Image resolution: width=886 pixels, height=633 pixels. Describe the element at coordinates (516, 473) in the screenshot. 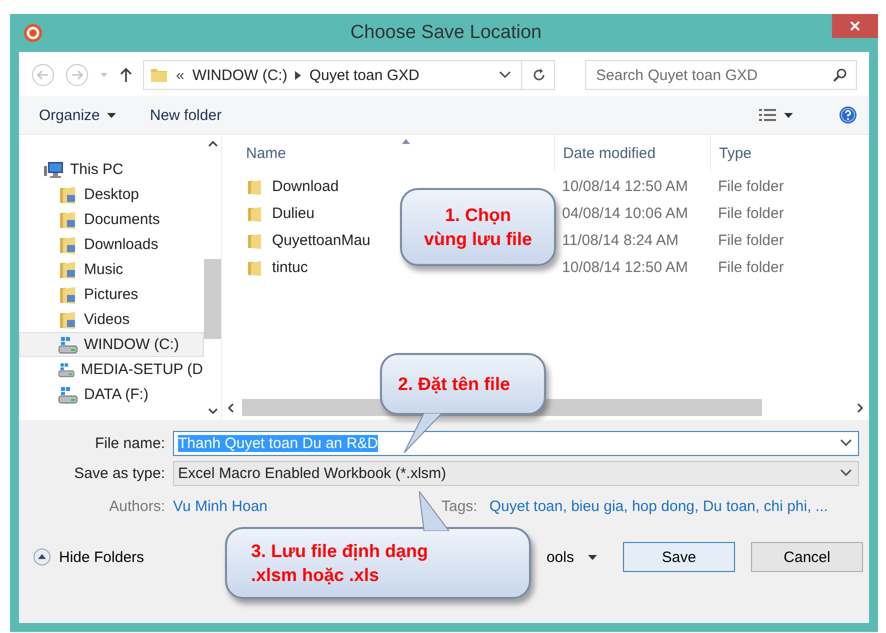

I see `file-type-dropdown: Excel Macro Enabled Workbook (*.xlsm)` at that location.